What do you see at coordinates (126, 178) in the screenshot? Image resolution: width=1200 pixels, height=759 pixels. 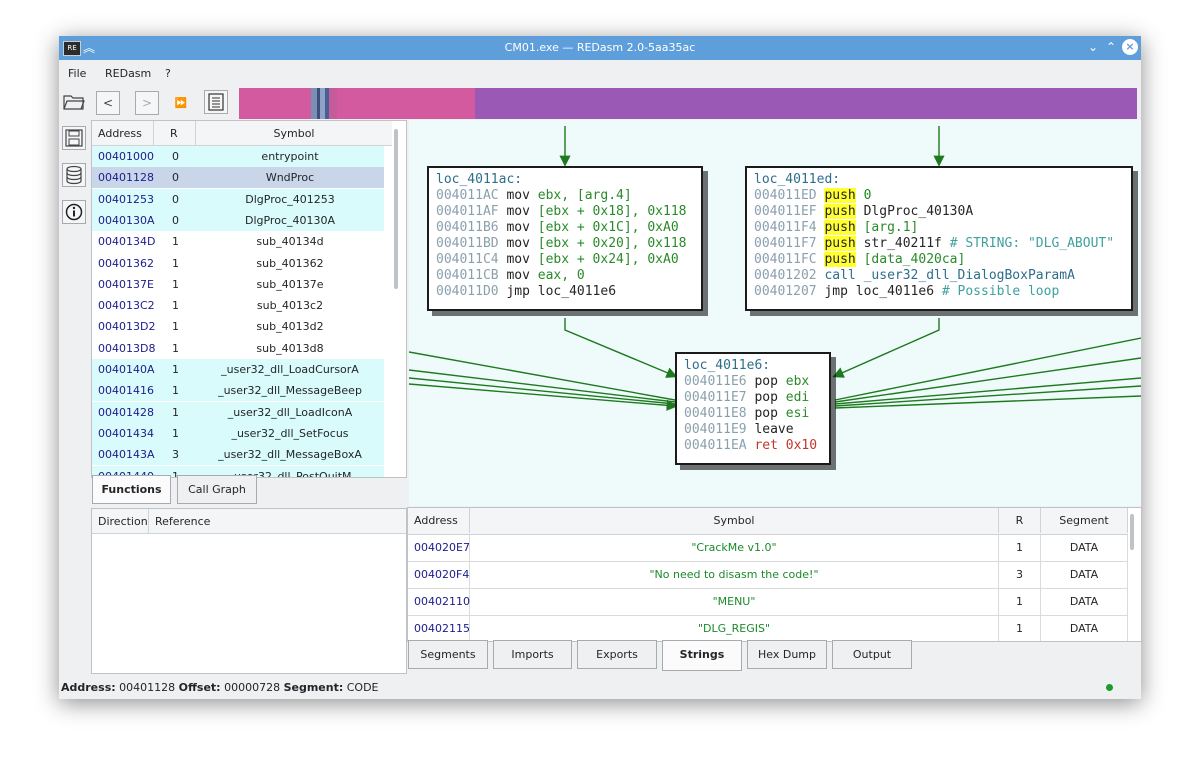 I see `function-address: 00401128` at bounding box center [126, 178].